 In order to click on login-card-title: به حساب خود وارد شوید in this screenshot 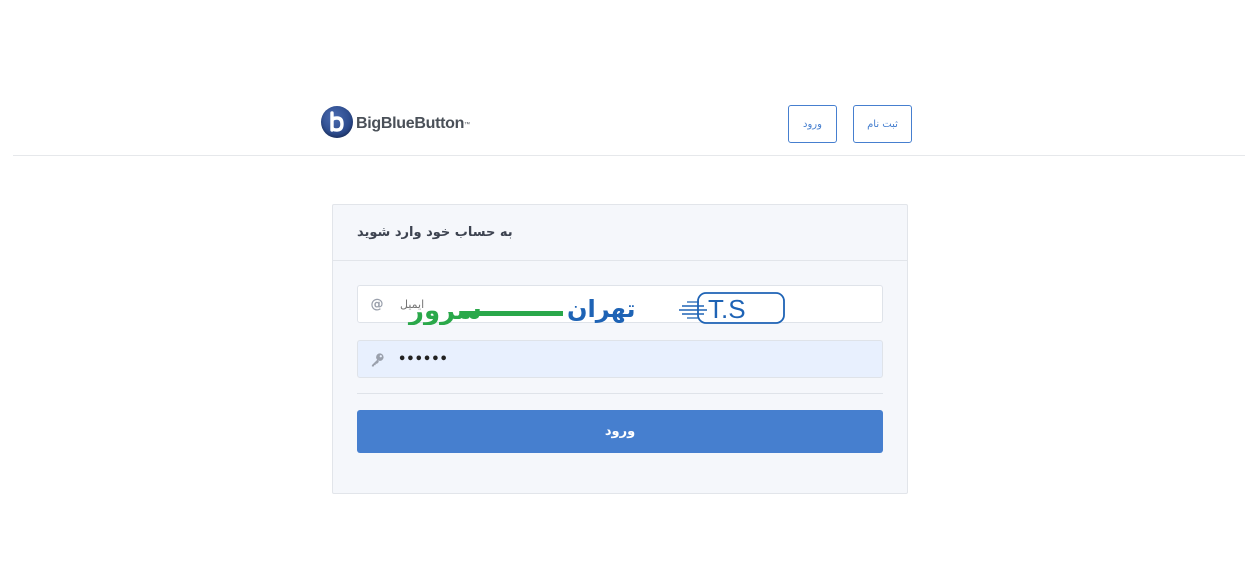, I will do `click(435, 232)`.